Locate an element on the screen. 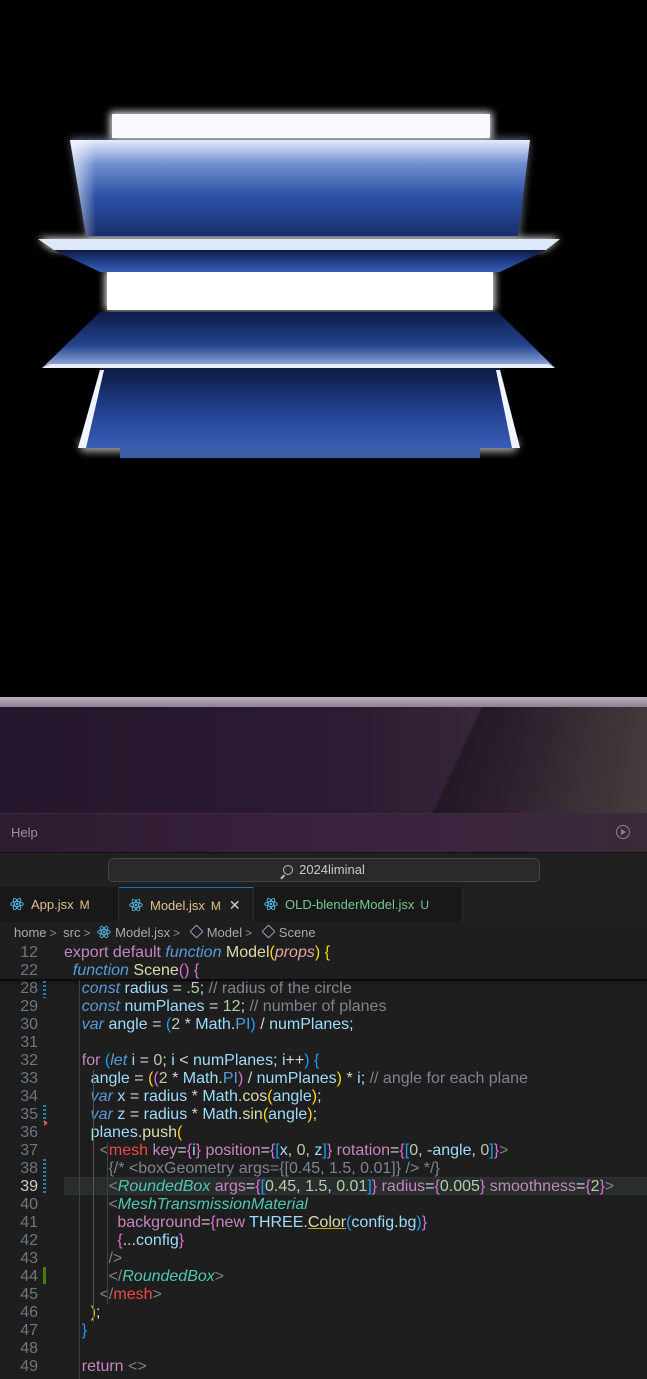  code-line: export default function Model(props) { is located at coordinates (197, 952).